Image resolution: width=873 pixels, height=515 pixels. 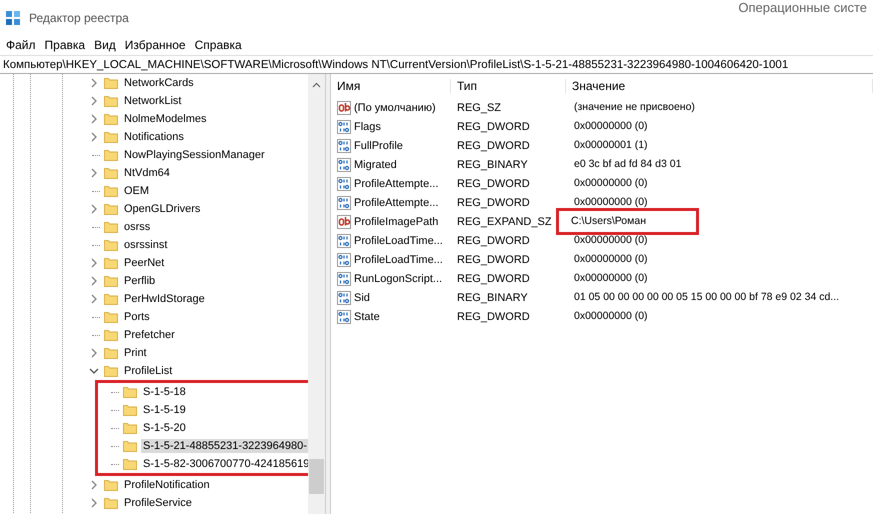 What do you see at coordinates (23, 45) in the screenshot?
I see `menu-item: Файл` at bounding box center [23, 45].